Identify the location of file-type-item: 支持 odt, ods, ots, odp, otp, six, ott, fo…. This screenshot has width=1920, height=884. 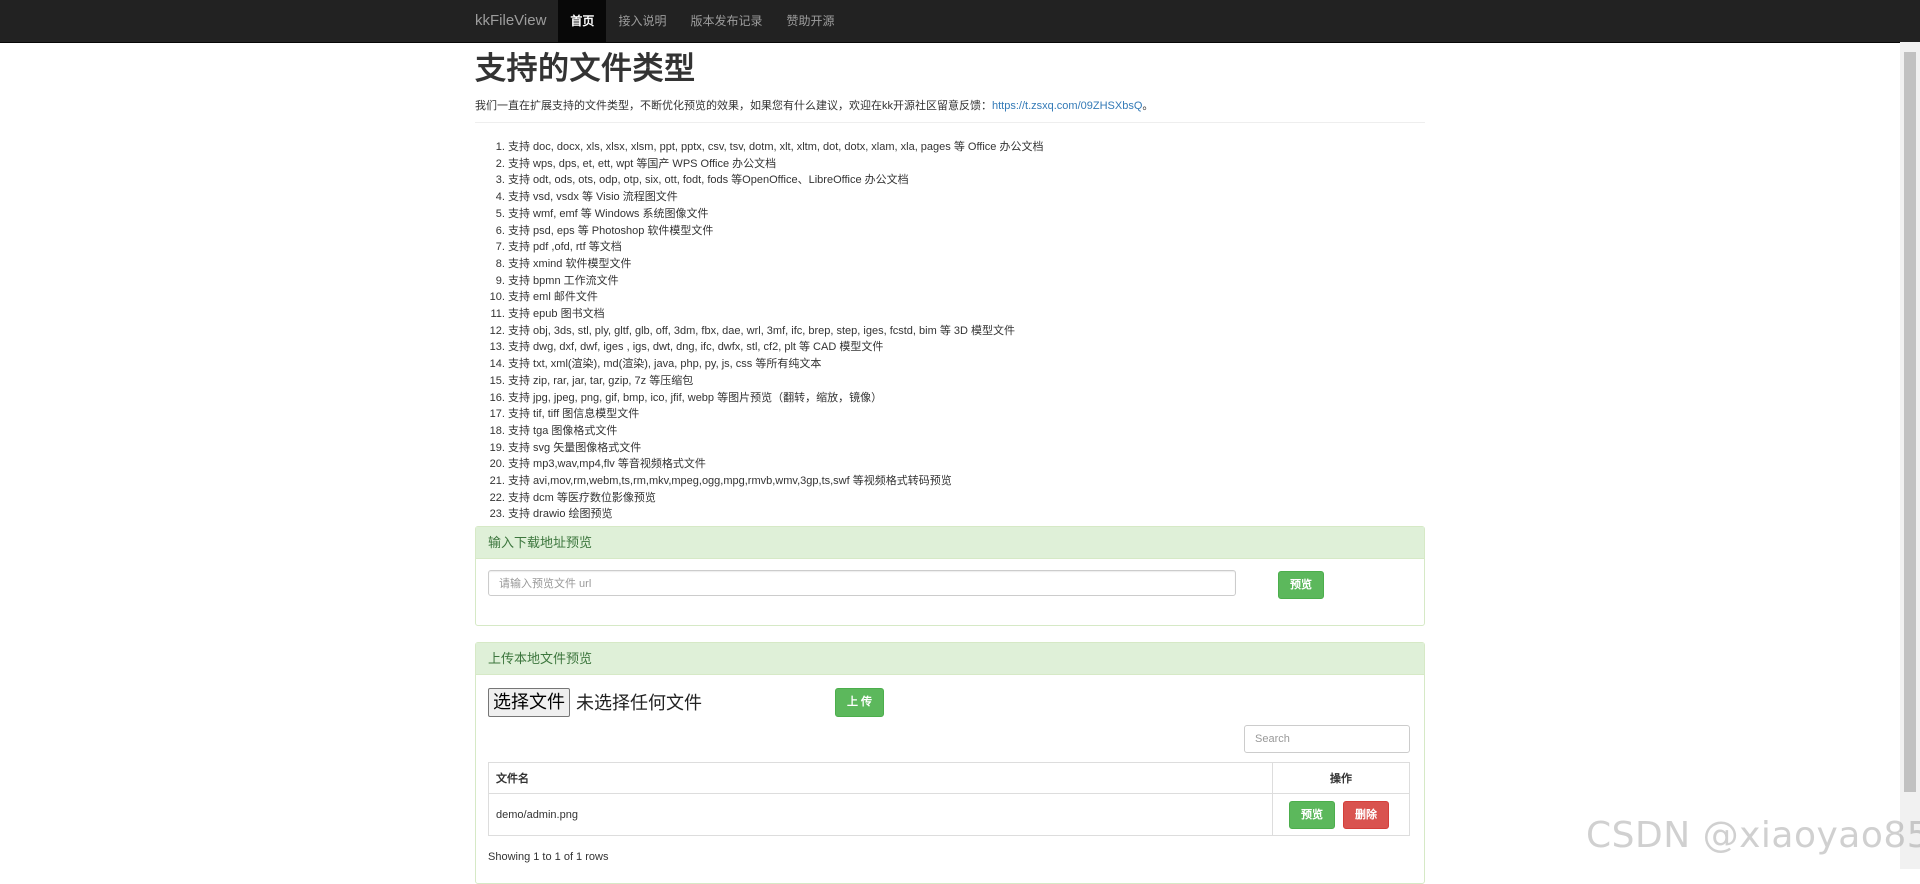
(966, 180).